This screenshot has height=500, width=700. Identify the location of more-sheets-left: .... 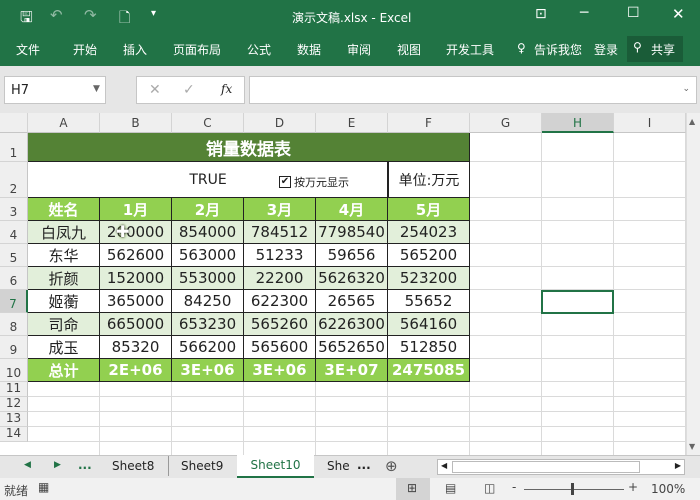
(85, 465).